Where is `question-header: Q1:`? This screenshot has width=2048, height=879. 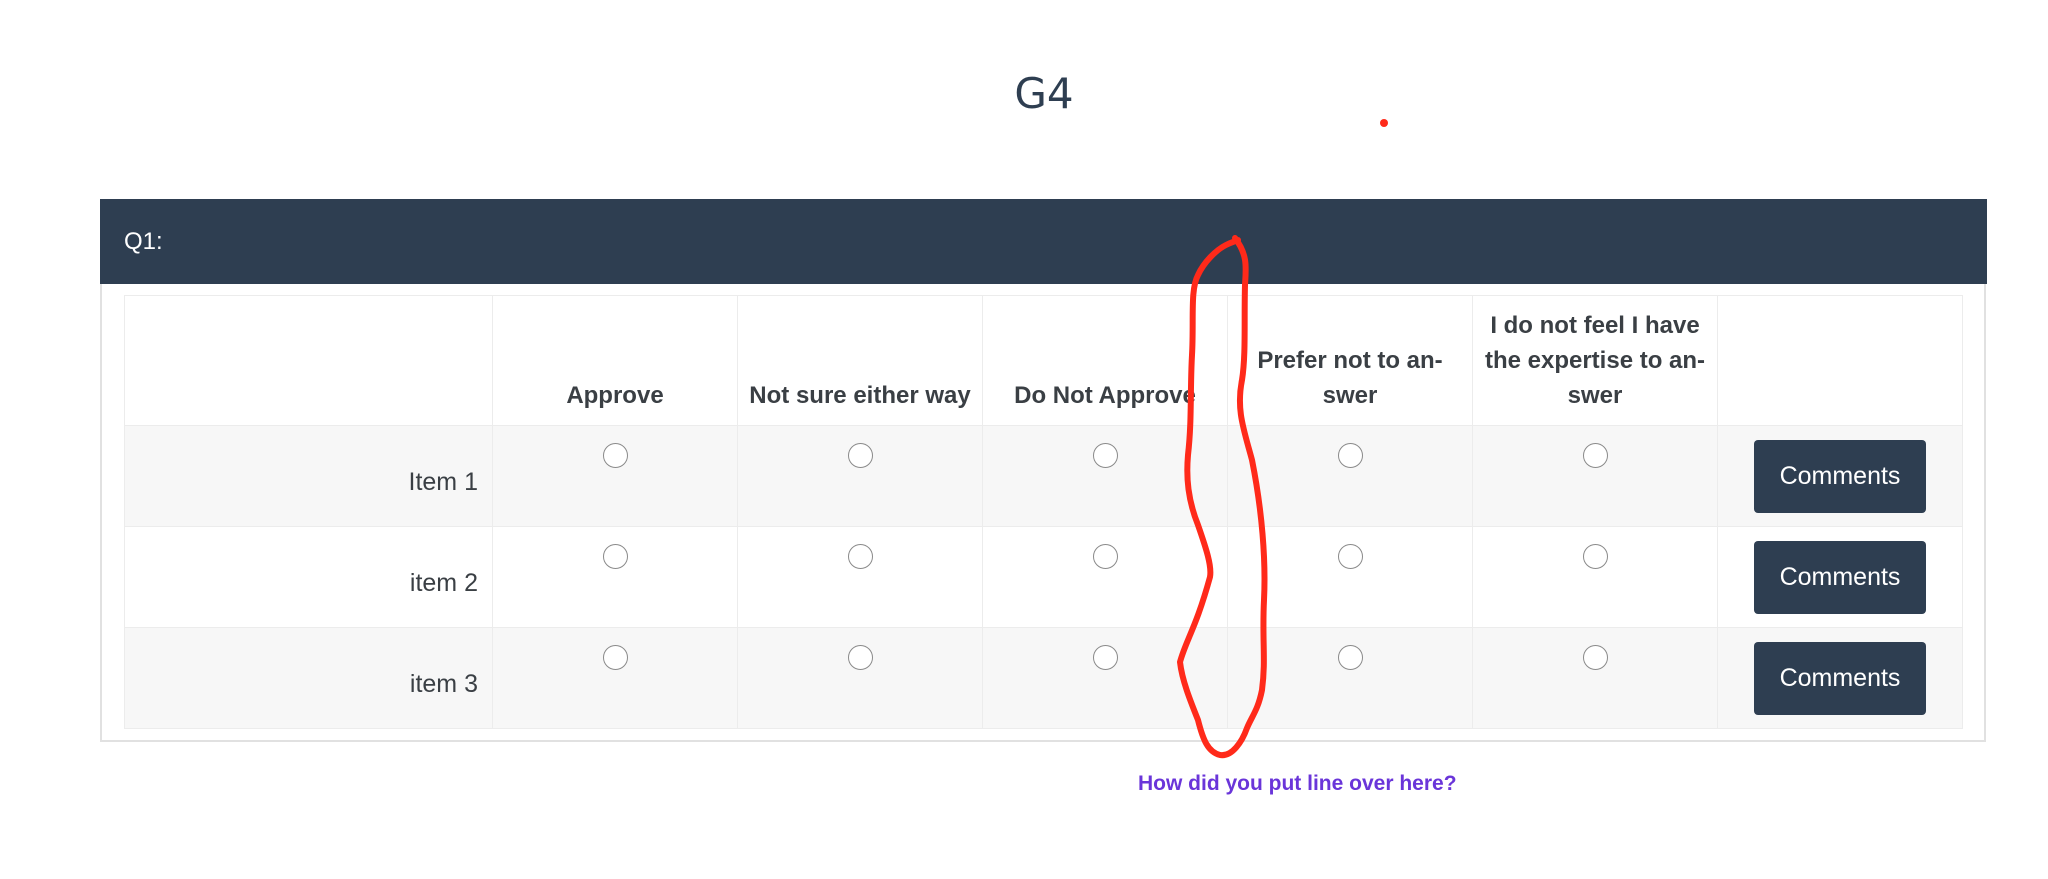
question-header: Q1: is located at coordinates (1043, 241).